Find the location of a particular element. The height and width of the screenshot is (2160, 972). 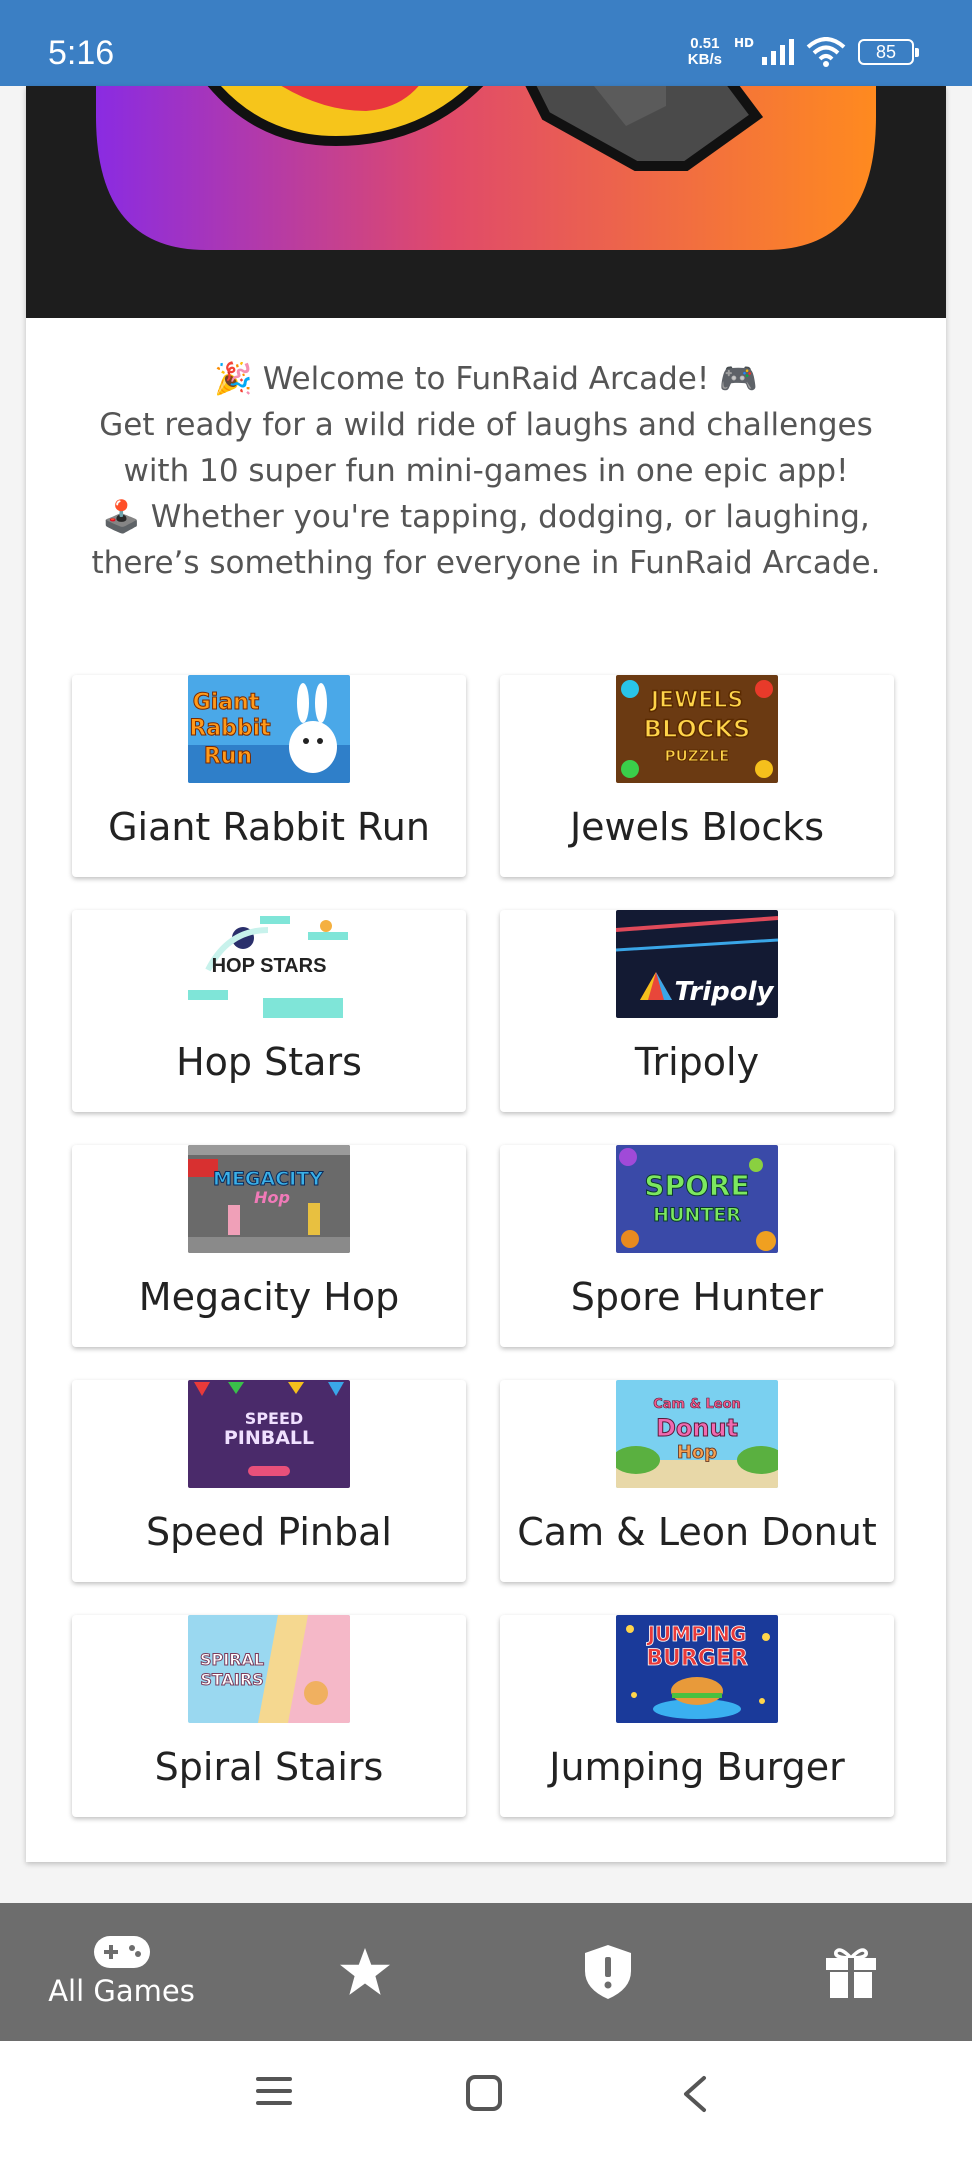

network-speed: 0.51 KB/s is located at coordinates (704, 51).